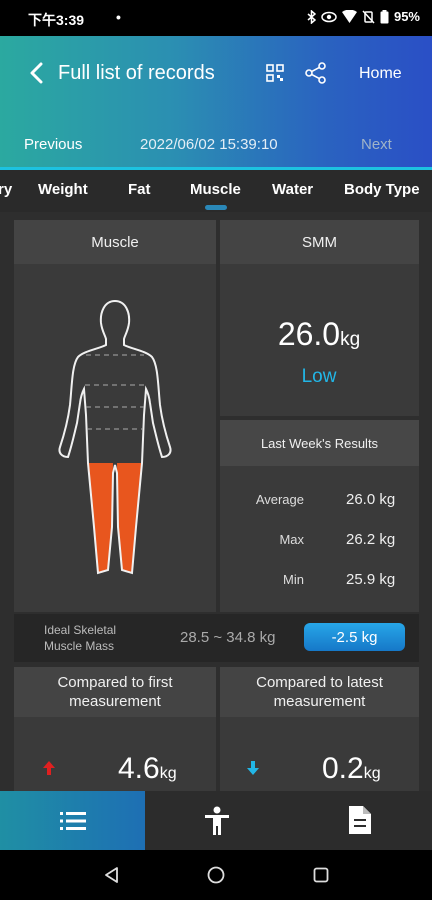  I want to click on tab-water: Water, so click(292, 189).